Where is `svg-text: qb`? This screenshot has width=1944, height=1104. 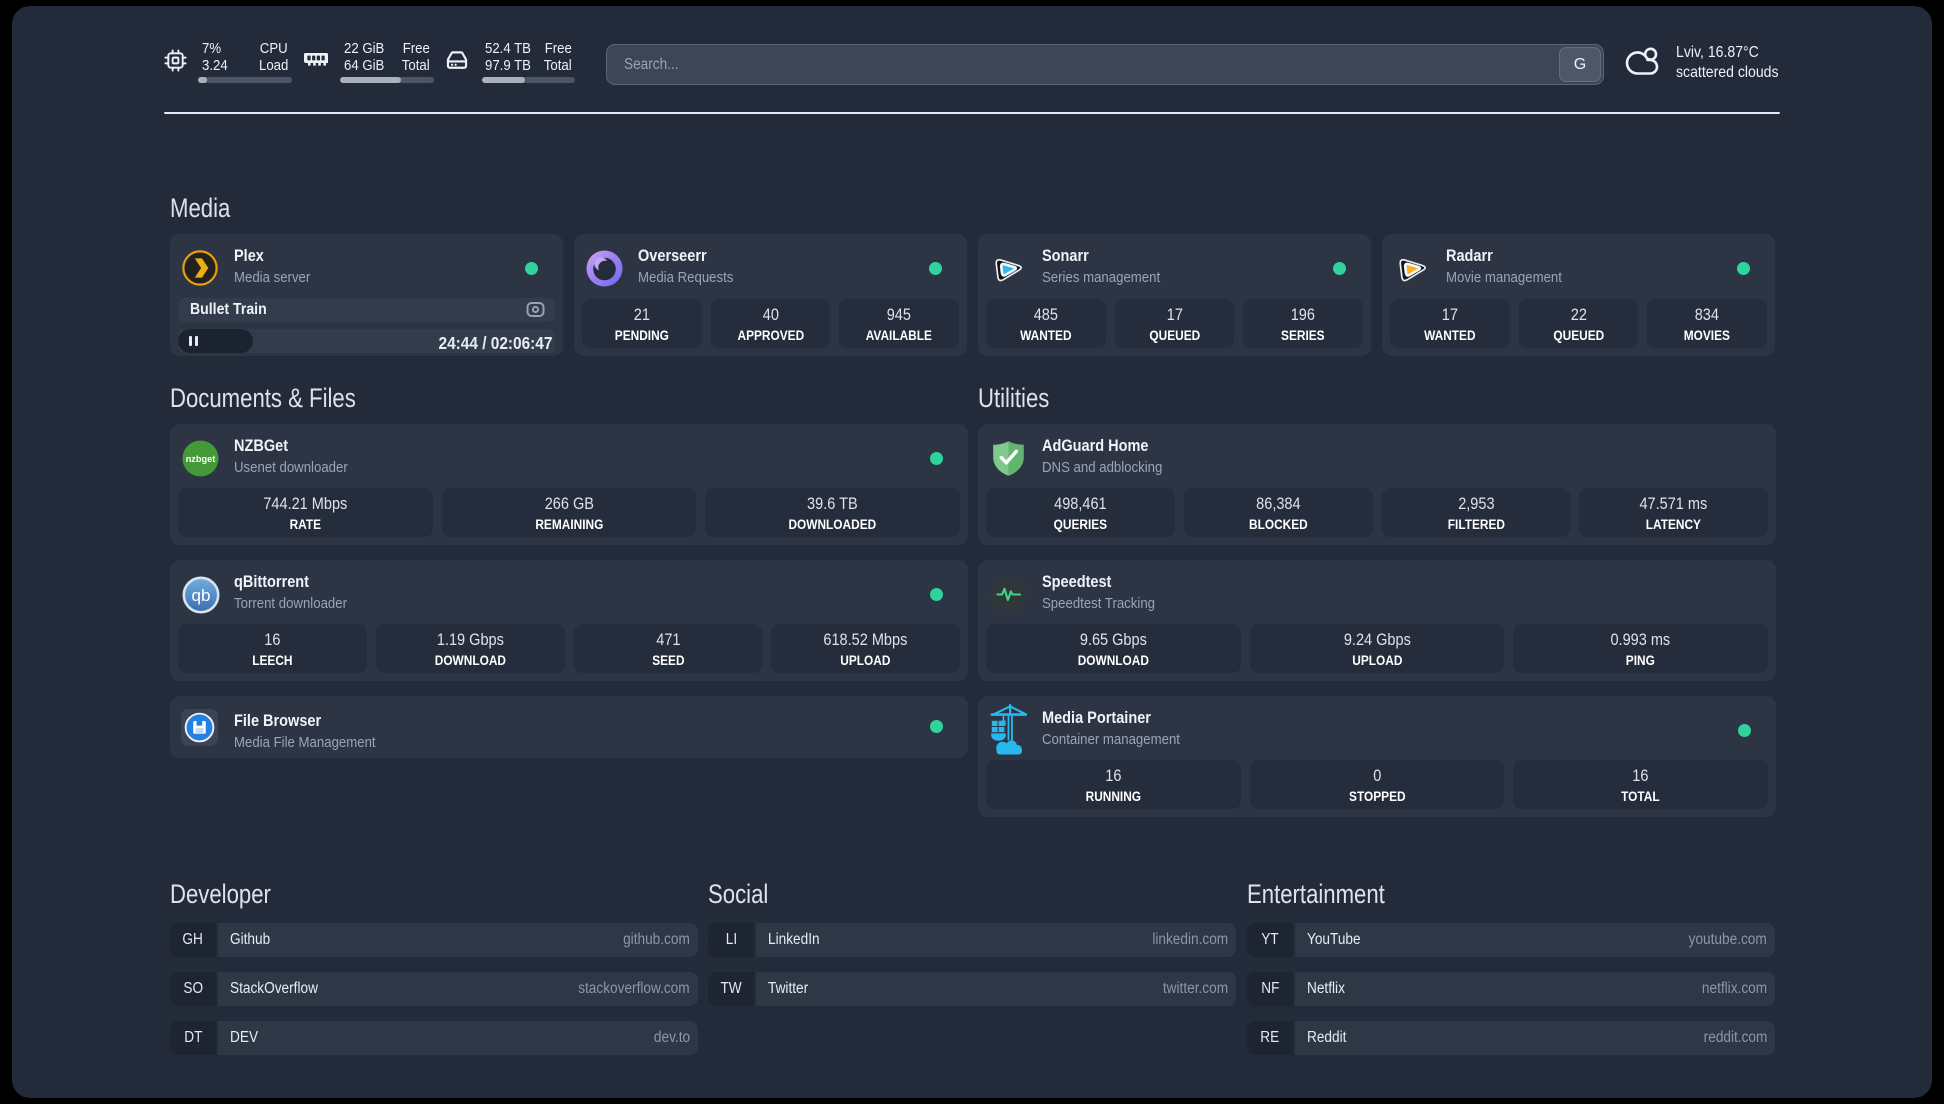 svg-text: qb is located at coordinates (201, 595).